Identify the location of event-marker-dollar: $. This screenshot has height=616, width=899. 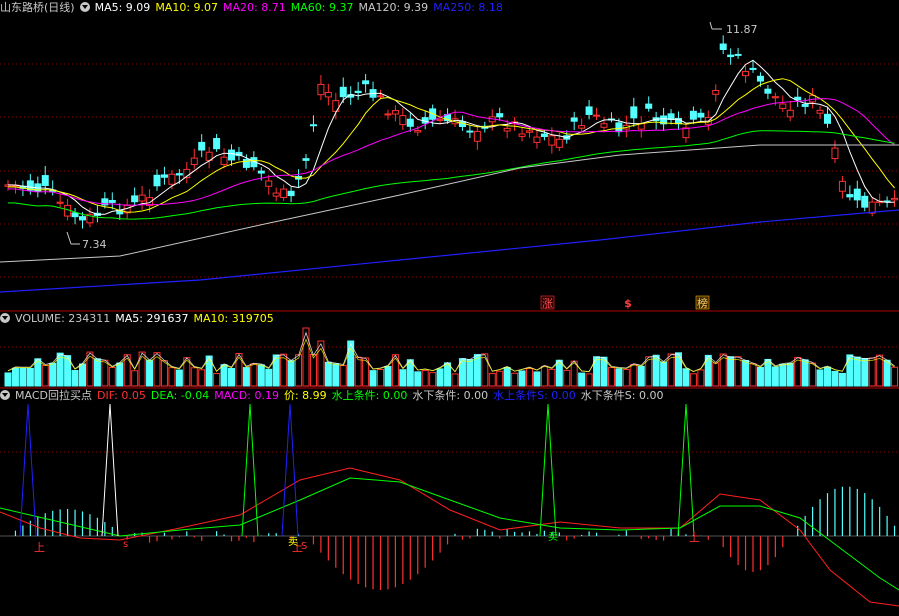
(628, 303).